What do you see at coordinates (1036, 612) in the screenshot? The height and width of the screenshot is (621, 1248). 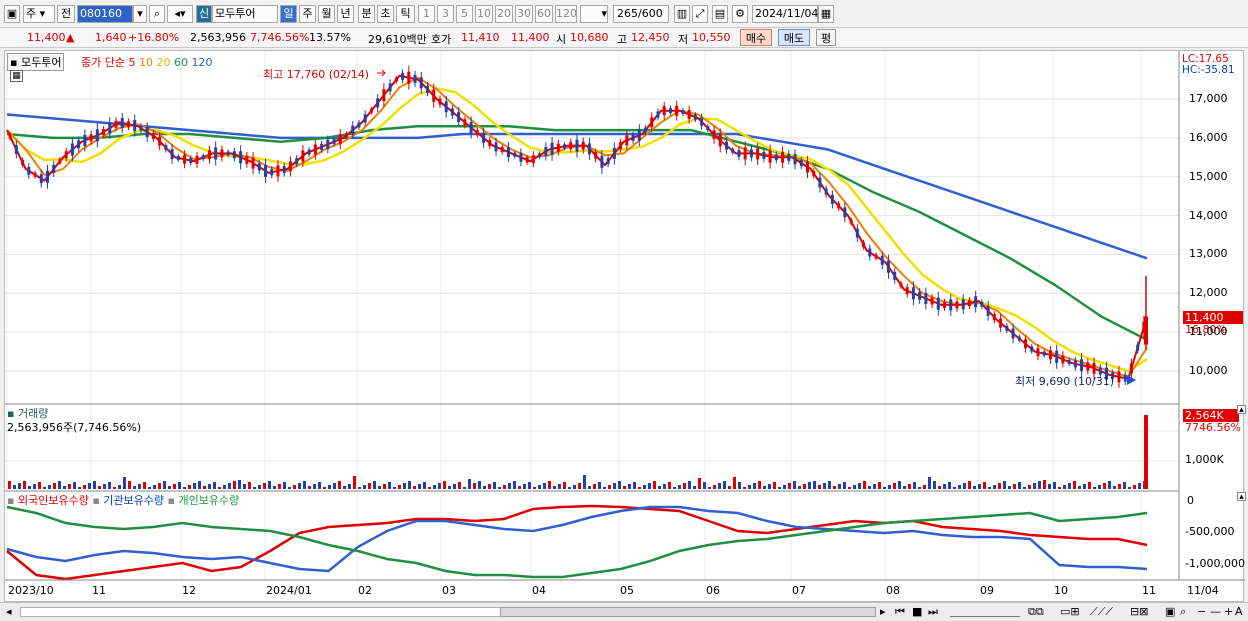 I see `copy-icon: ⧉⧉` at bounding box center [1036, 612].